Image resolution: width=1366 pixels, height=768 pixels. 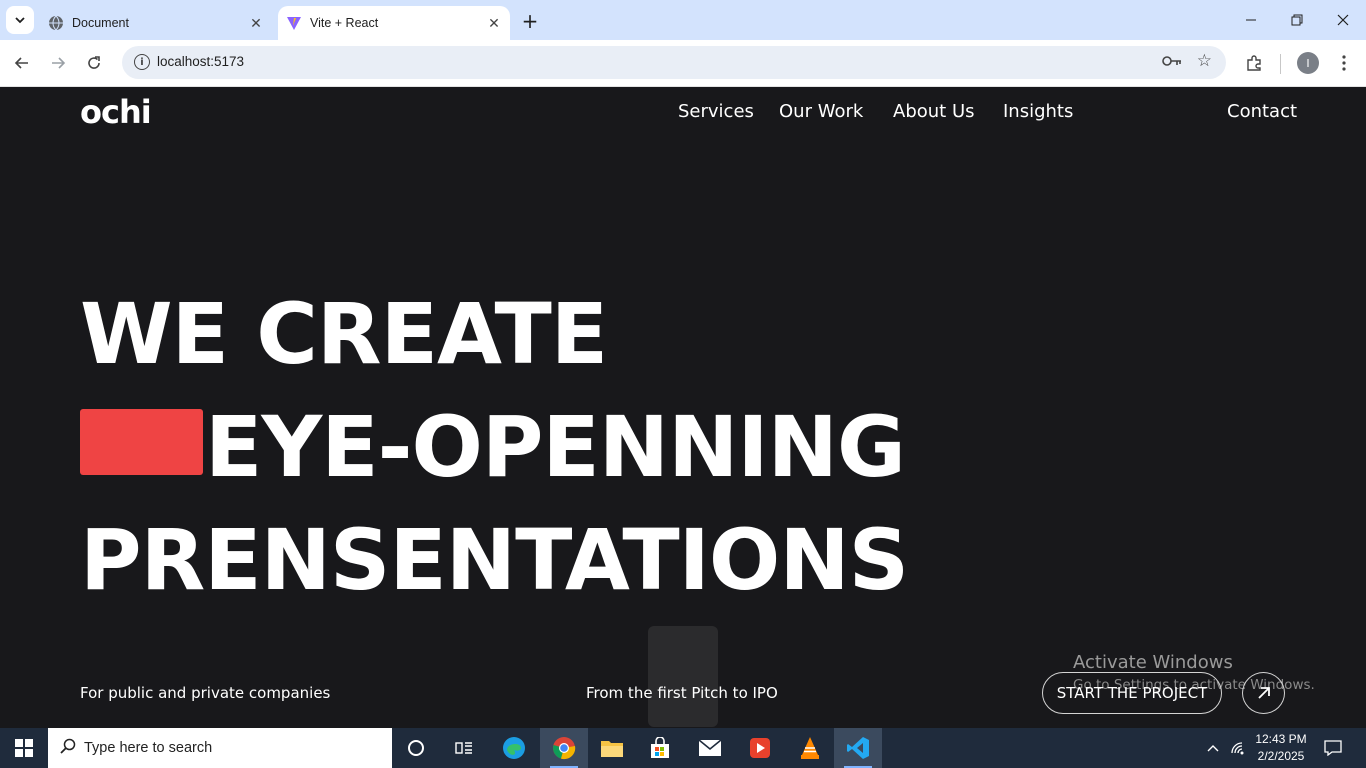 What do you see at coordinates (141, 442) in the screenshot?
I see `hero-accent-block` at bounding box center [141, 442].